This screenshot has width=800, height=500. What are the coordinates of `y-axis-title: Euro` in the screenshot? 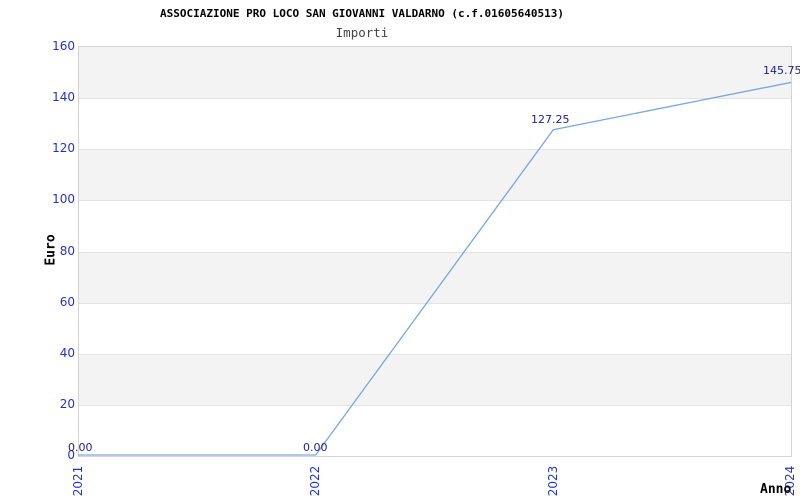 It's located at (51, 250).